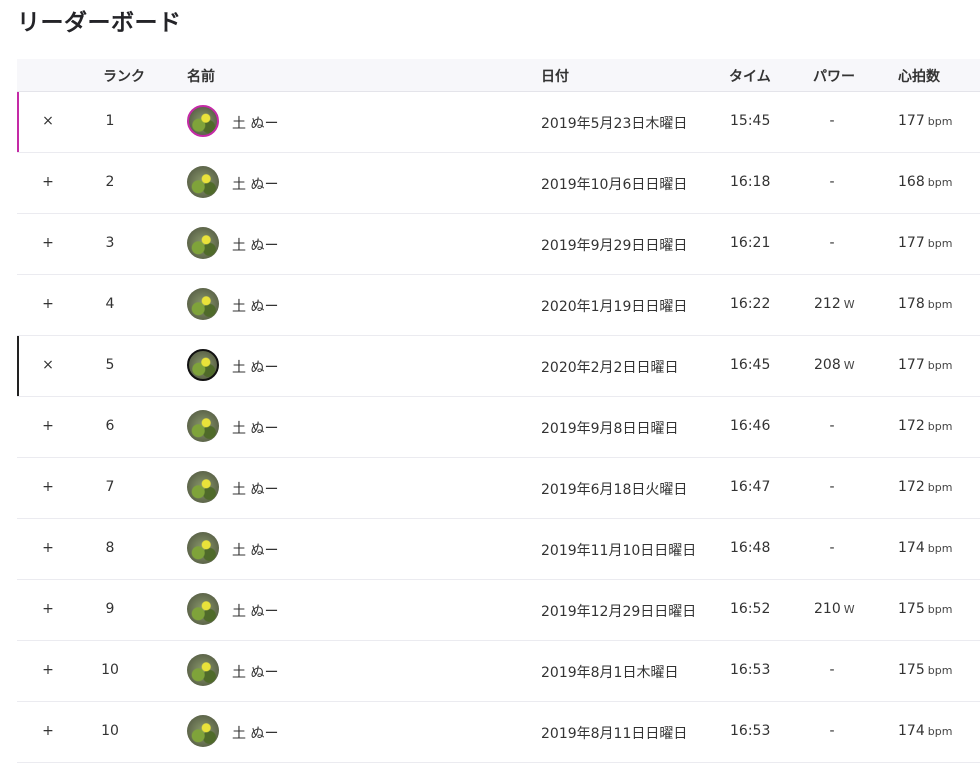 The image size is (980, 763). What do you see at coordinates (498, 244) in the screenshot?
I see `table-row: + 3 土 ぬー 2019年9月29日日曜日 16:21 - 177 bpm` at bounding box center [498, 244].